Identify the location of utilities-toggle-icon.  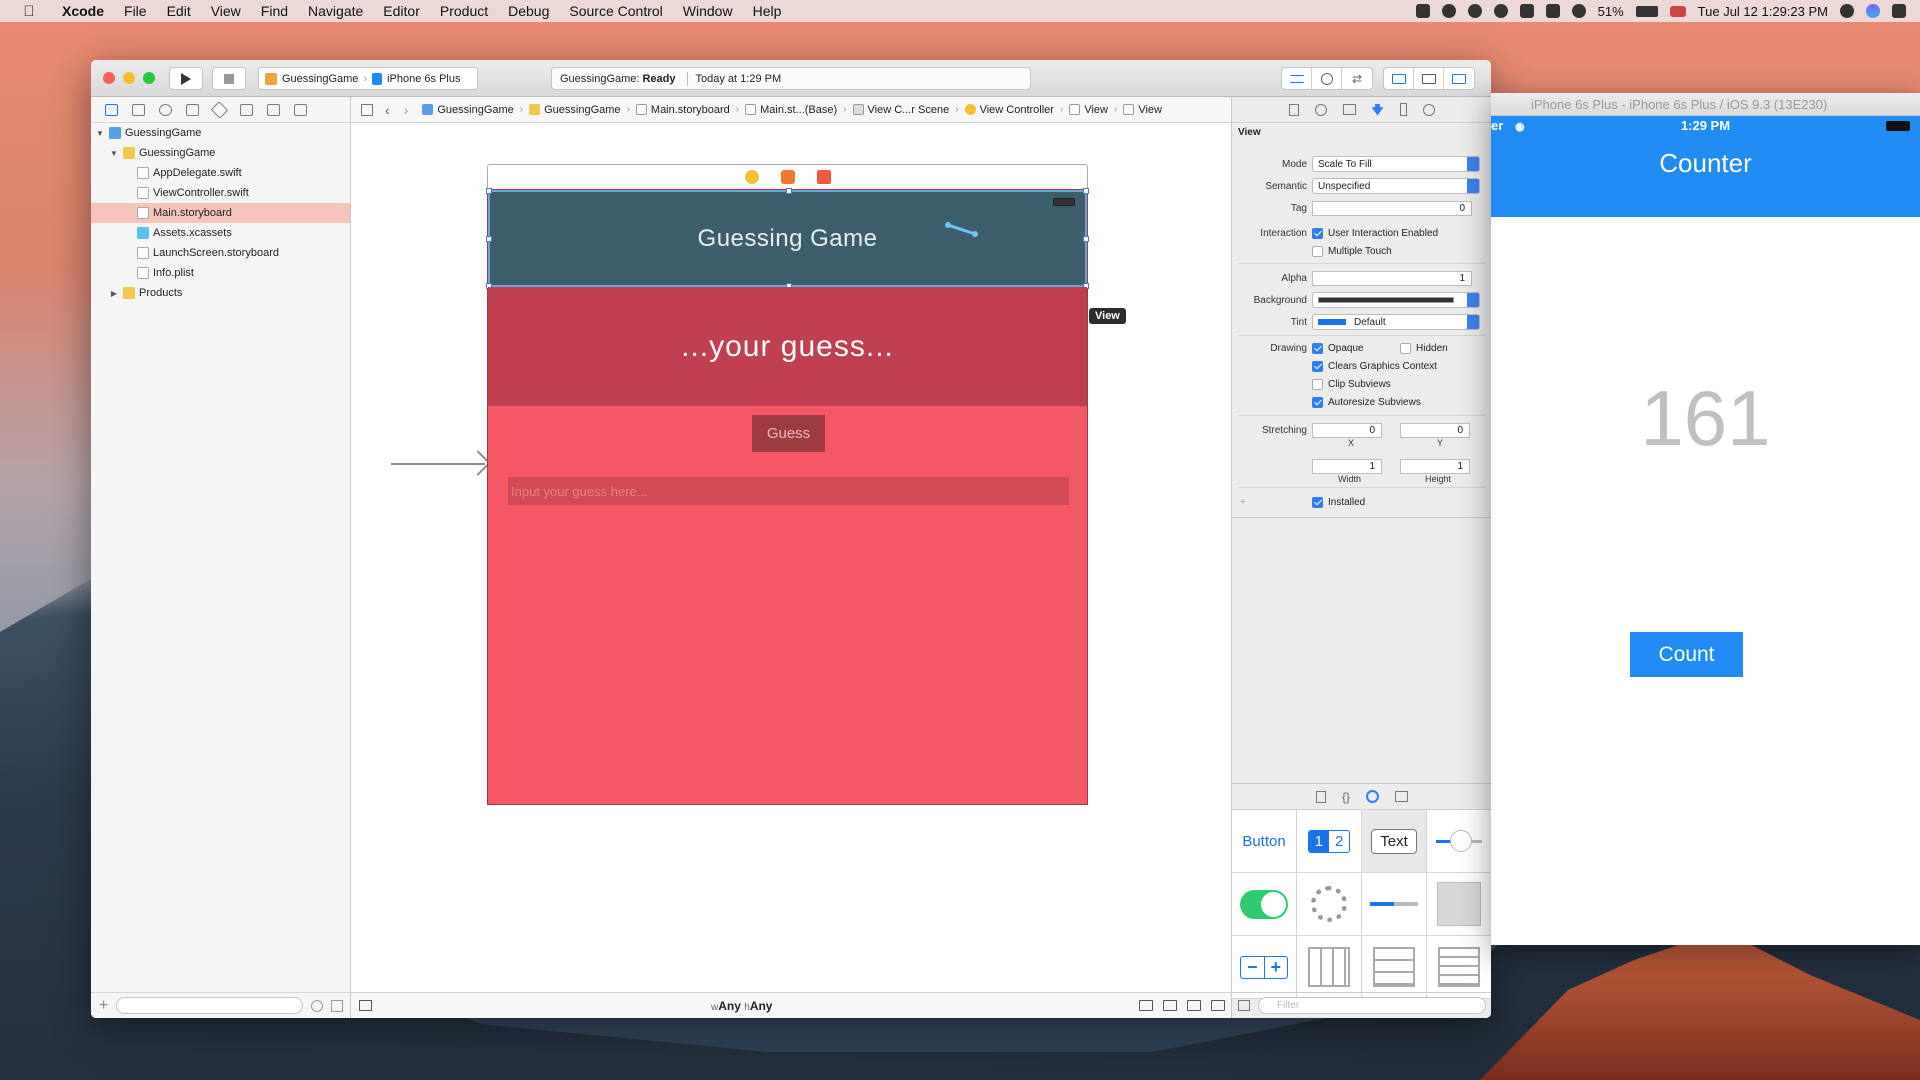
(1459, 78).